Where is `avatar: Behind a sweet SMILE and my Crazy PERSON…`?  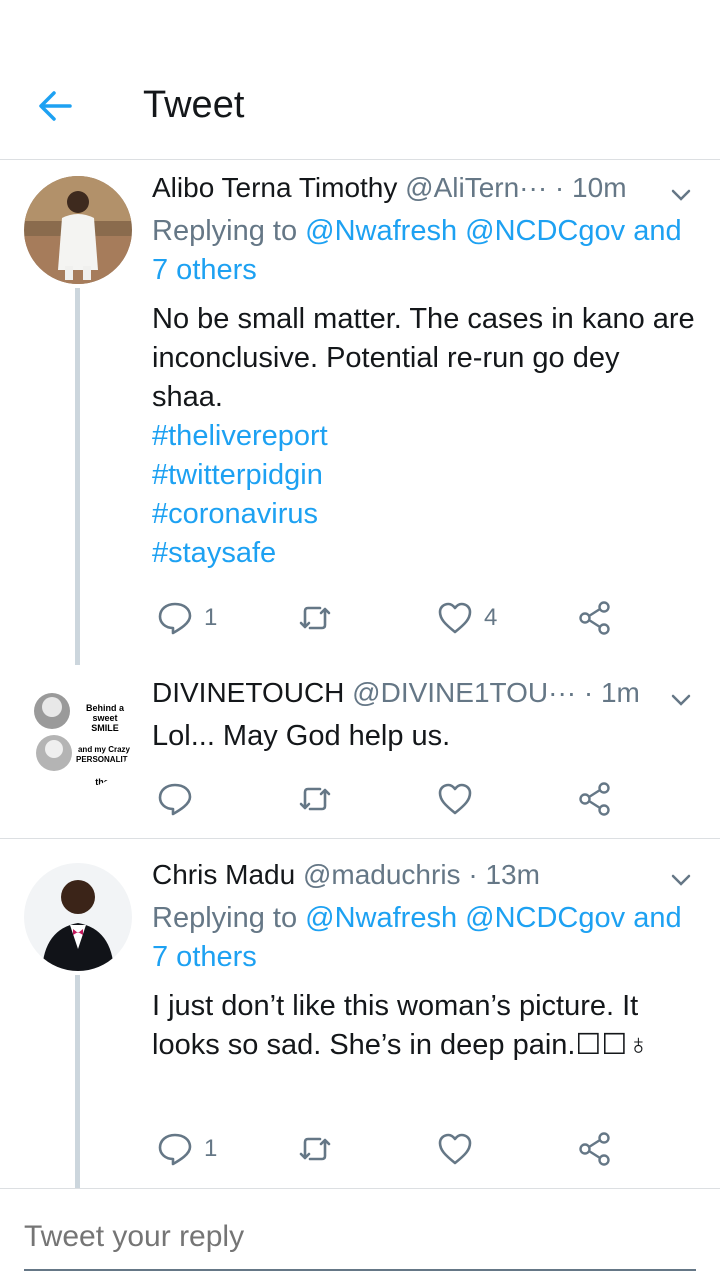 avatar: Behind a sweet SMILE and my Crazy PERSON… is located at coordinates (78, 735).